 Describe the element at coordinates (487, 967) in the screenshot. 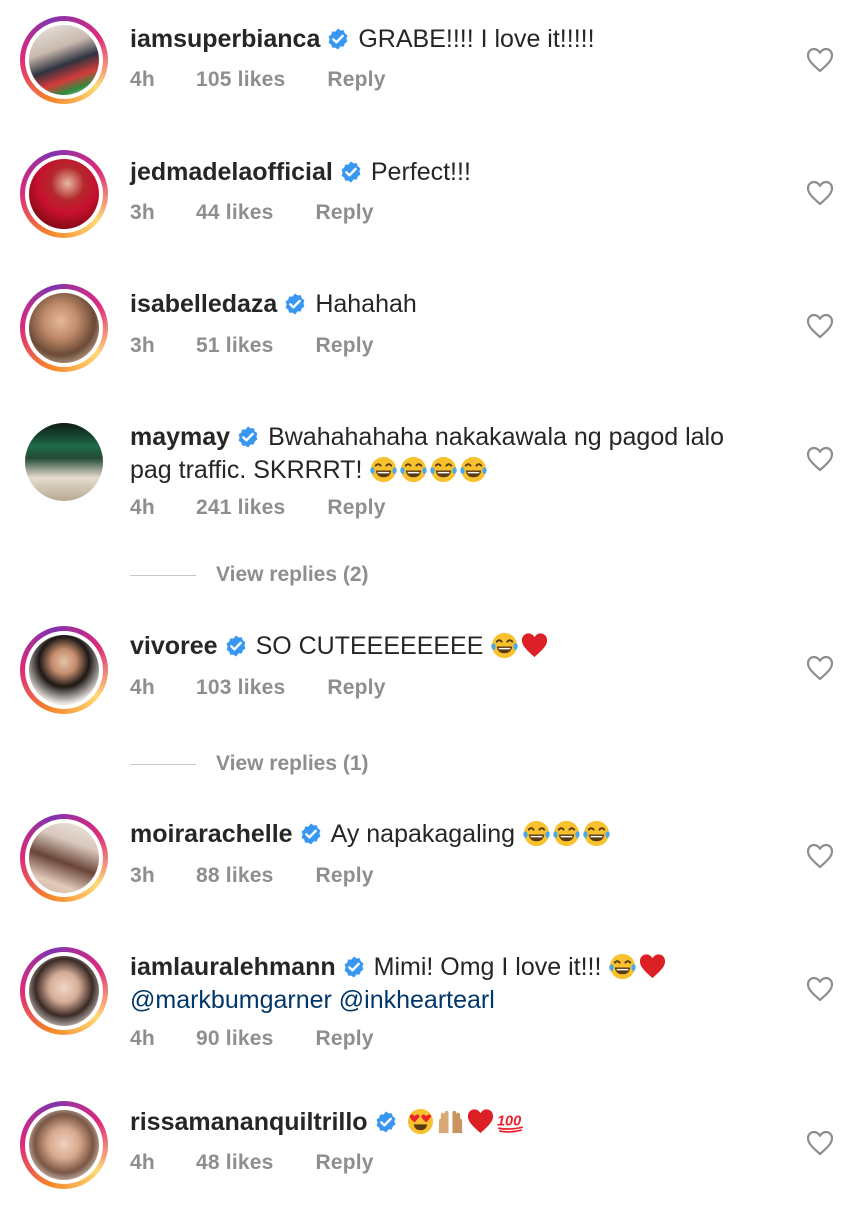

I see `comment-body: Mimi! Omg I love it!!!` at that location.